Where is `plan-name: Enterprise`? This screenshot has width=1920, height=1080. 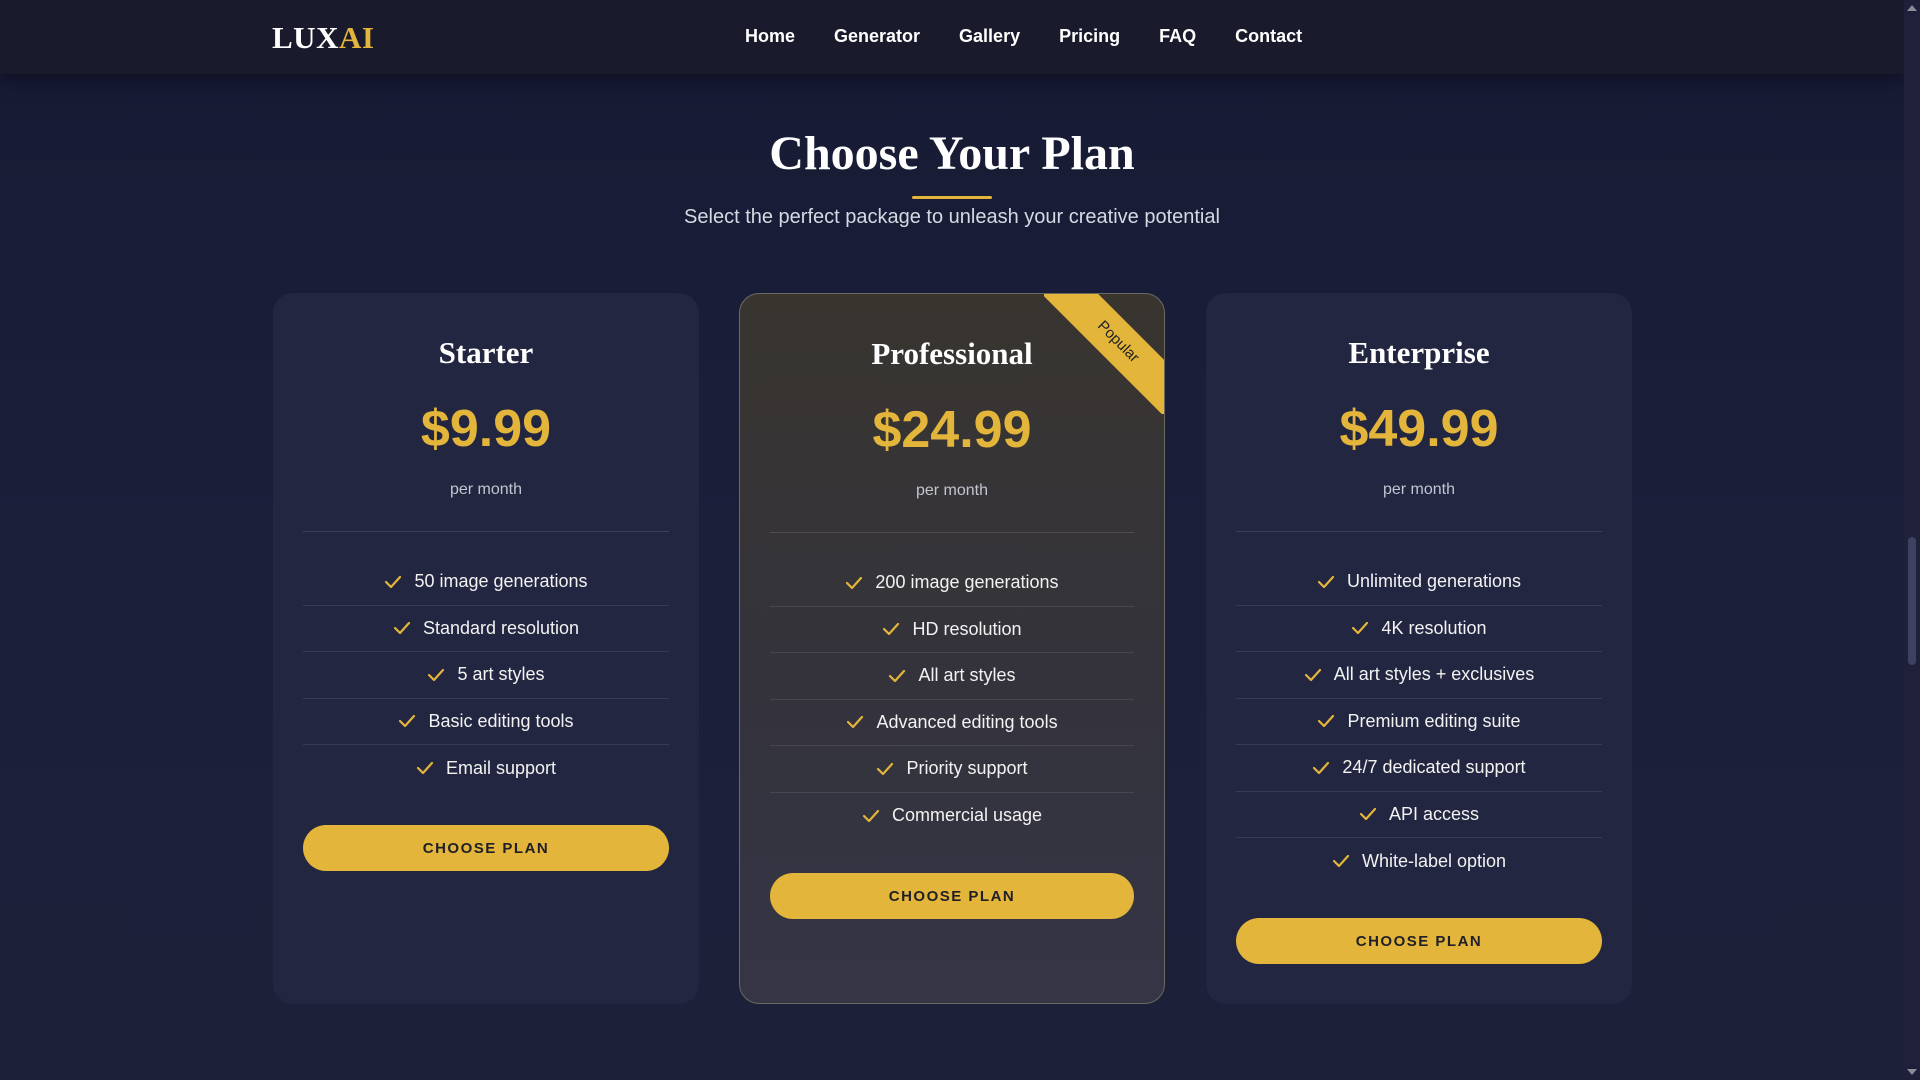
plan-name: Enterprise is located at coordinates (1419, 352).